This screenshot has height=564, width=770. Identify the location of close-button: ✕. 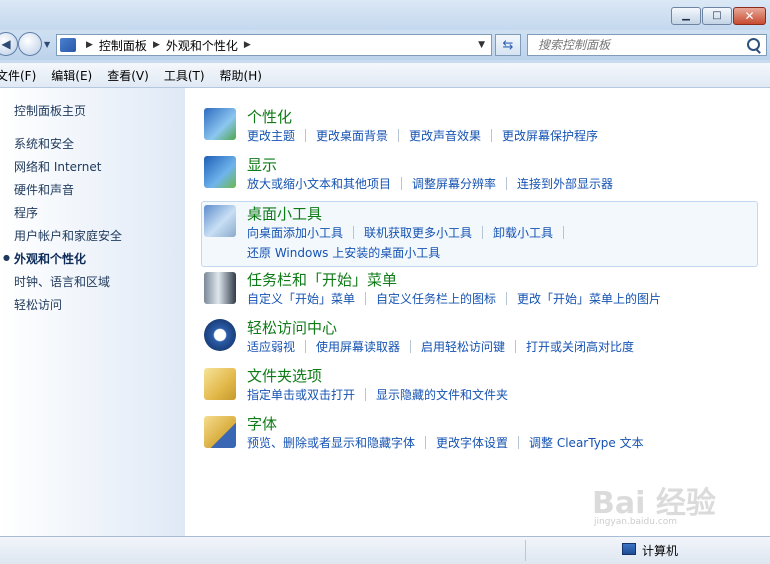
(749, 16).